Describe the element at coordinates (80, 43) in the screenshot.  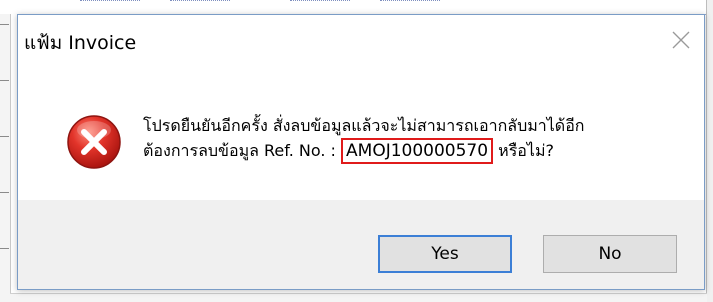
I see `dialog-title: แฟ้ม Invoice` at that location.